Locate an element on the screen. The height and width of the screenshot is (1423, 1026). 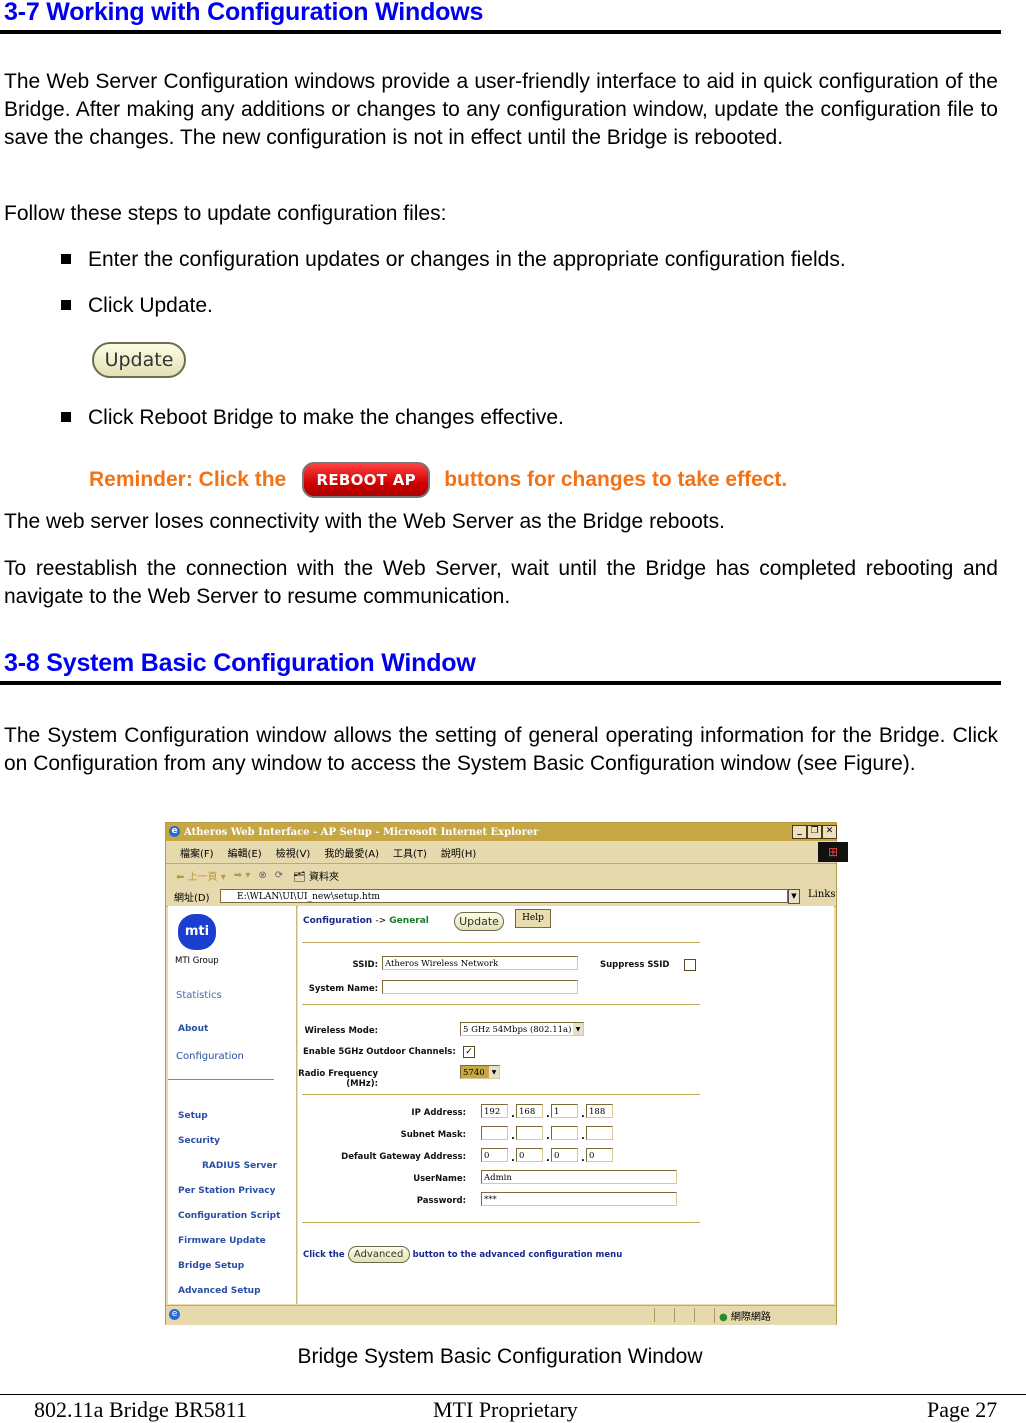
outdoor-channels-label: Enable 5GHz Outdoor Channels: is located at coordinates (379, 1052).